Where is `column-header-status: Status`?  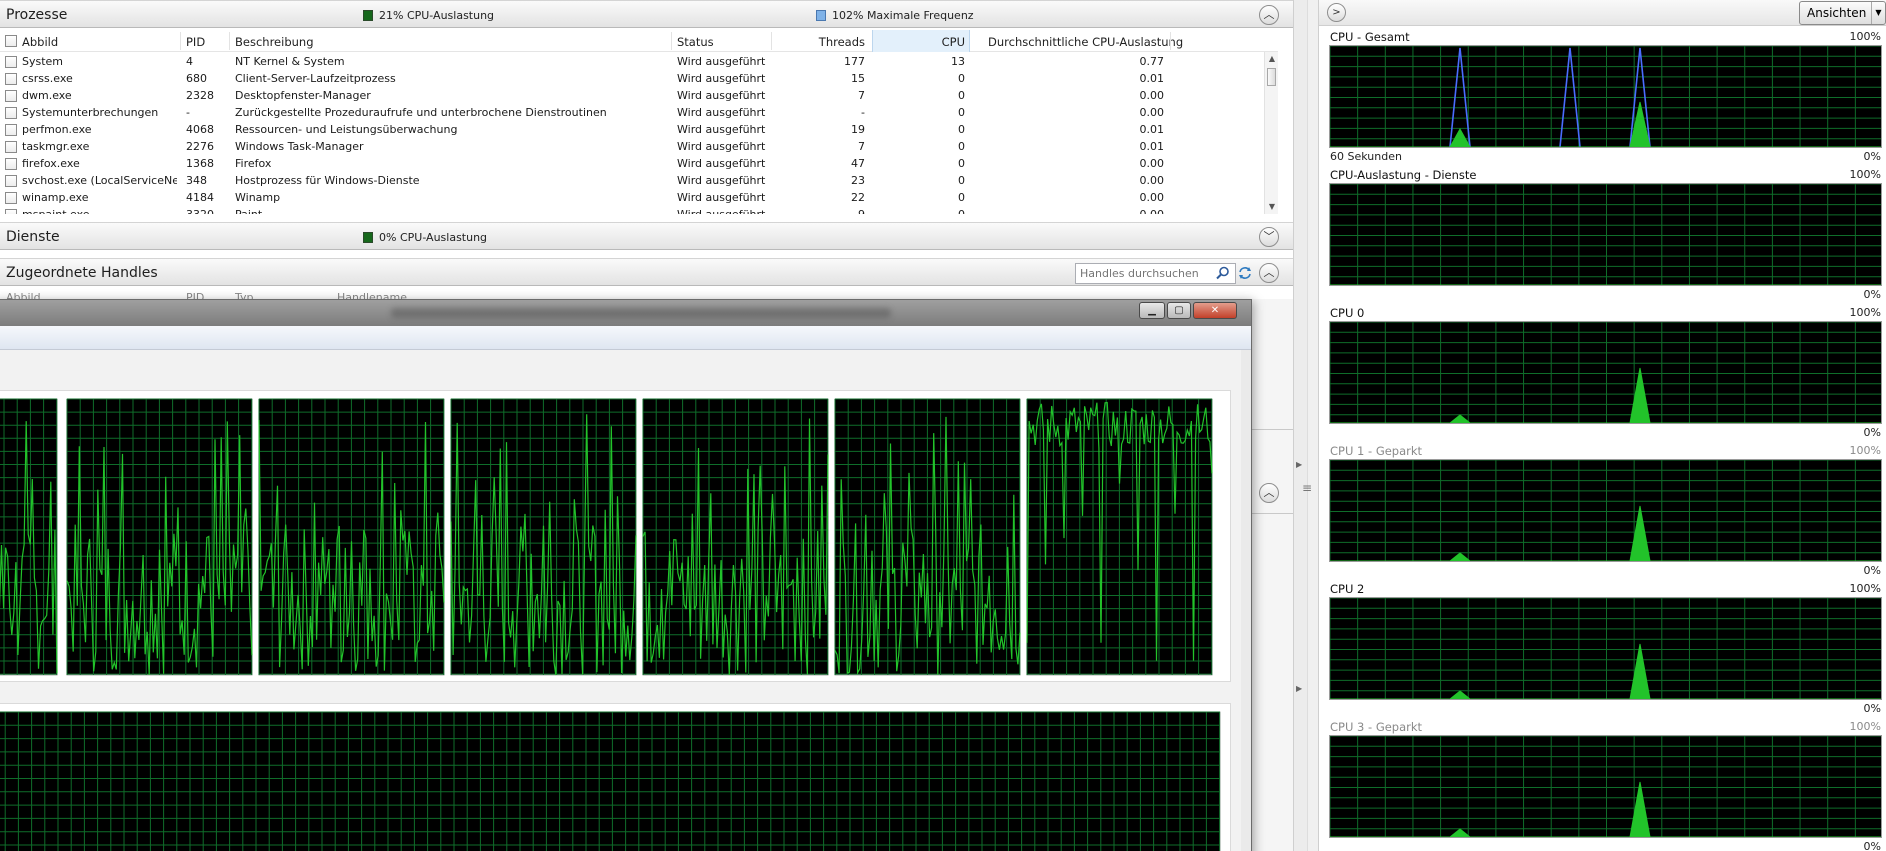
column-header-status: Status is located at coordinates (695, 42).